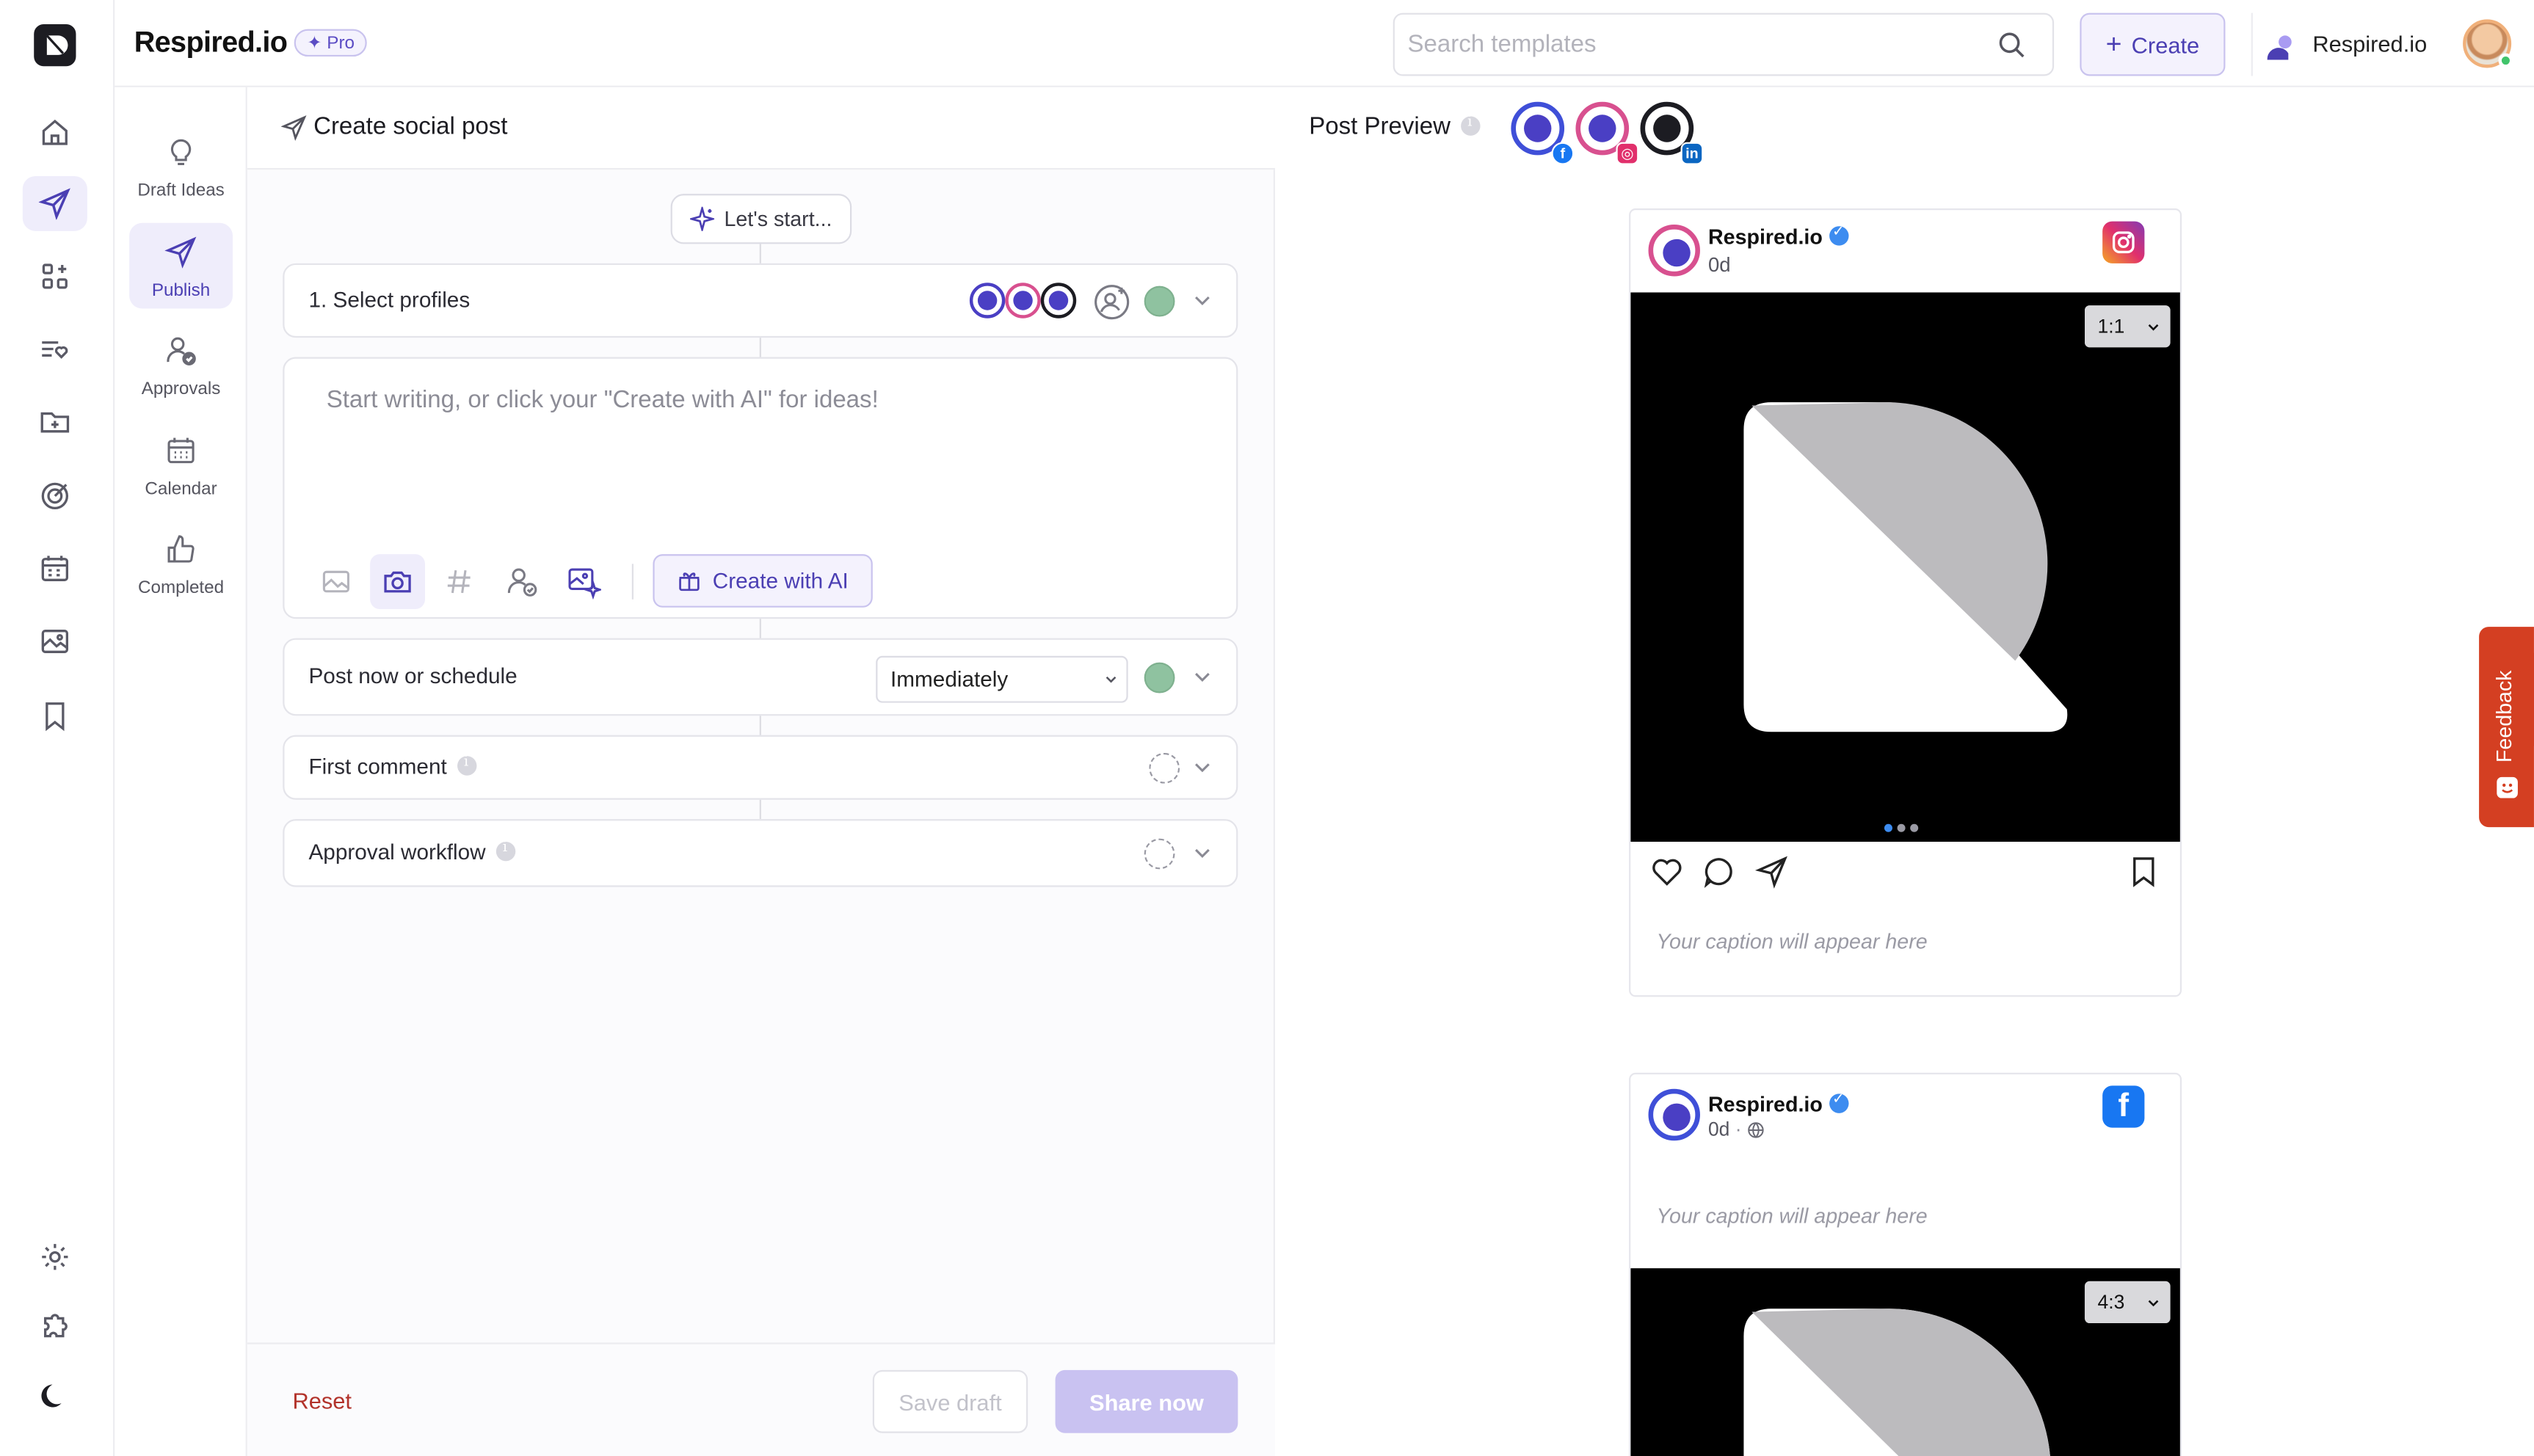  Describe the element at coordinates (331, 43) in the screenshot. I see `pro-badge: ✦ Pro` at that location.